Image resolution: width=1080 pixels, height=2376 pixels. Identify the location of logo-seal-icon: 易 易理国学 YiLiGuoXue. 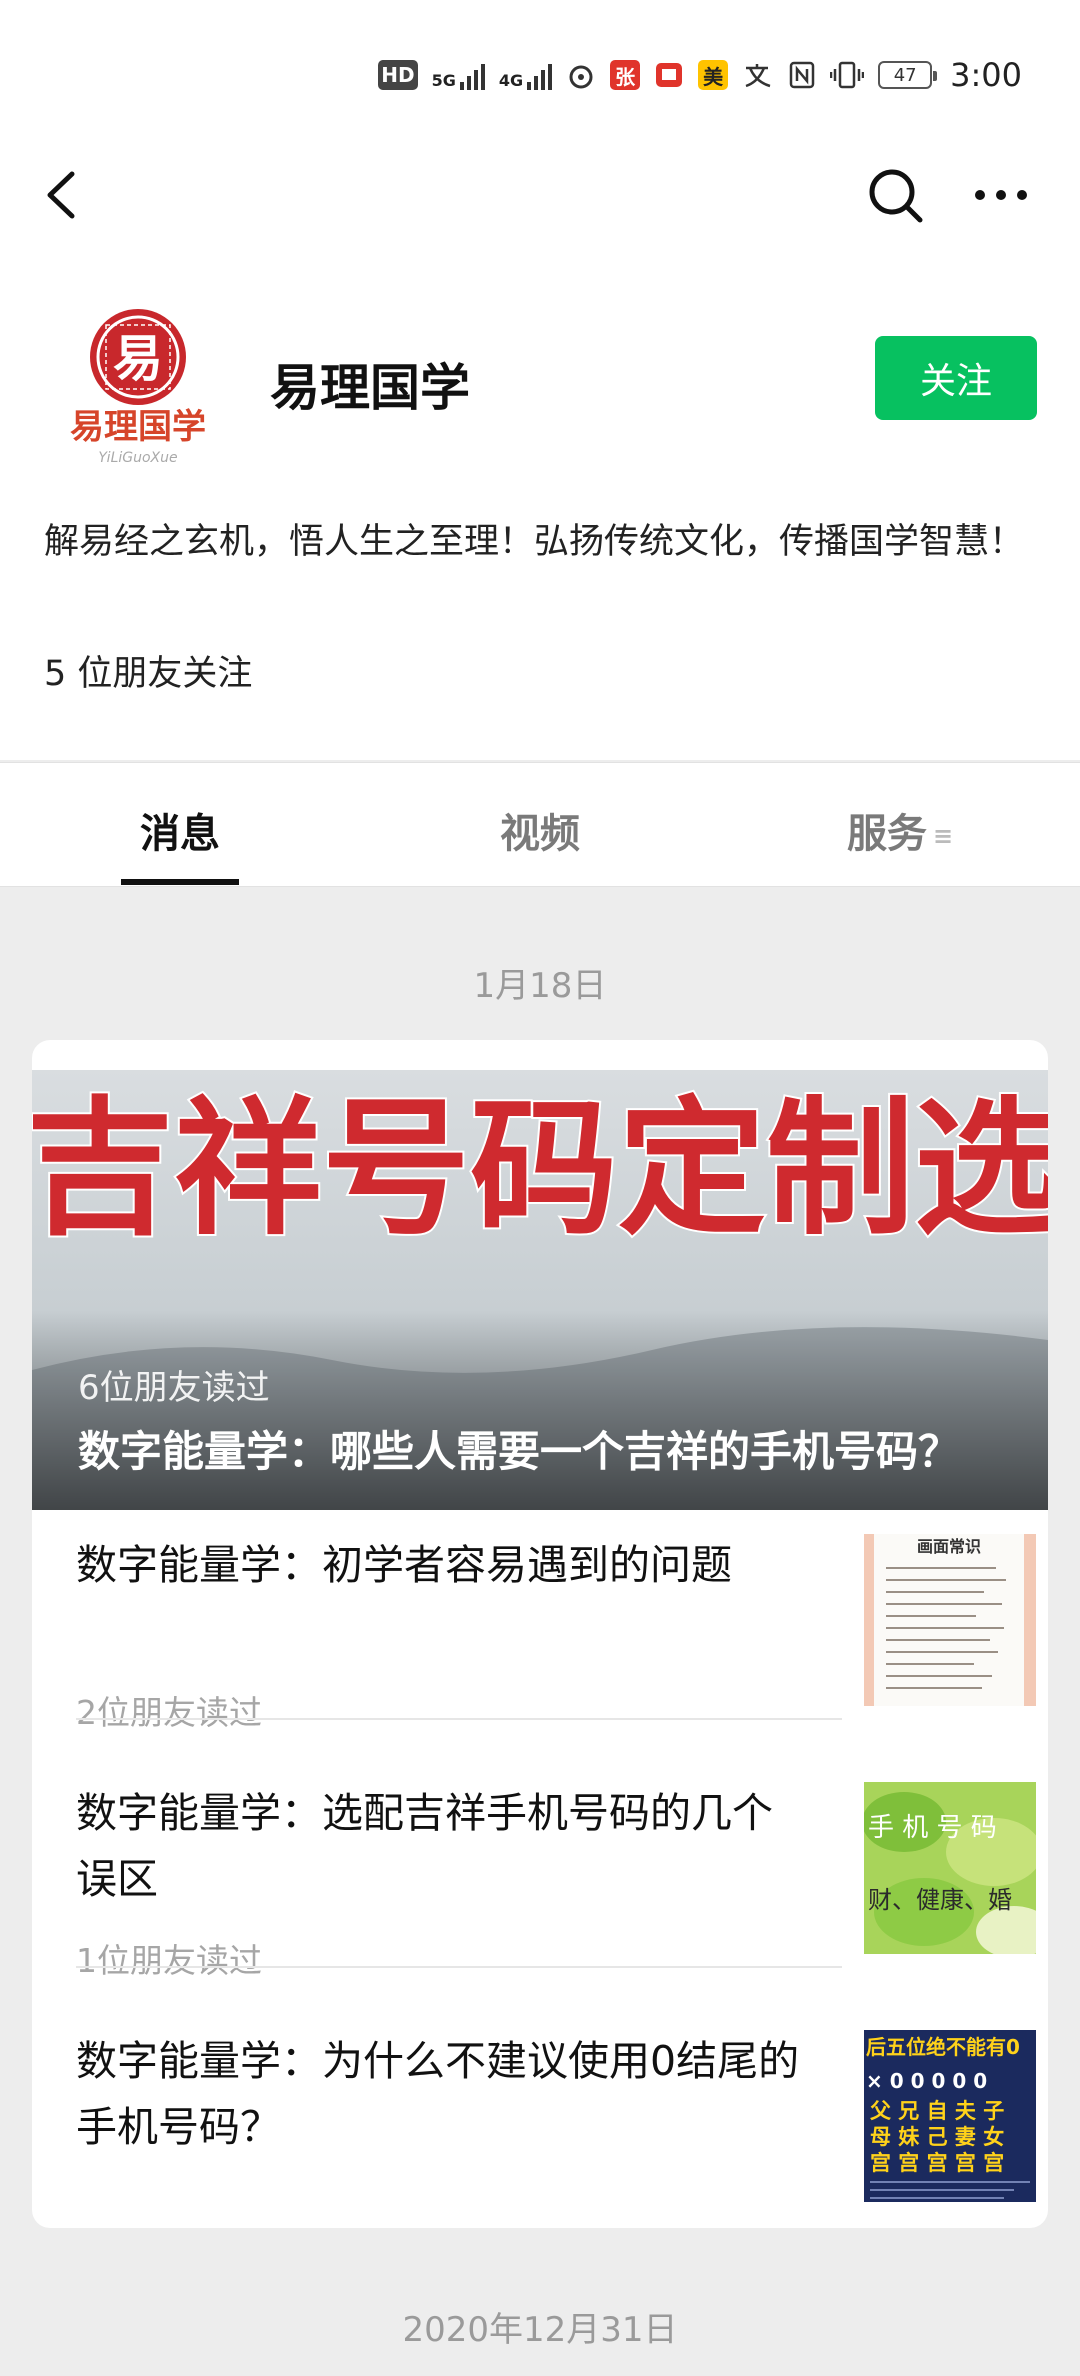
(138, 387).